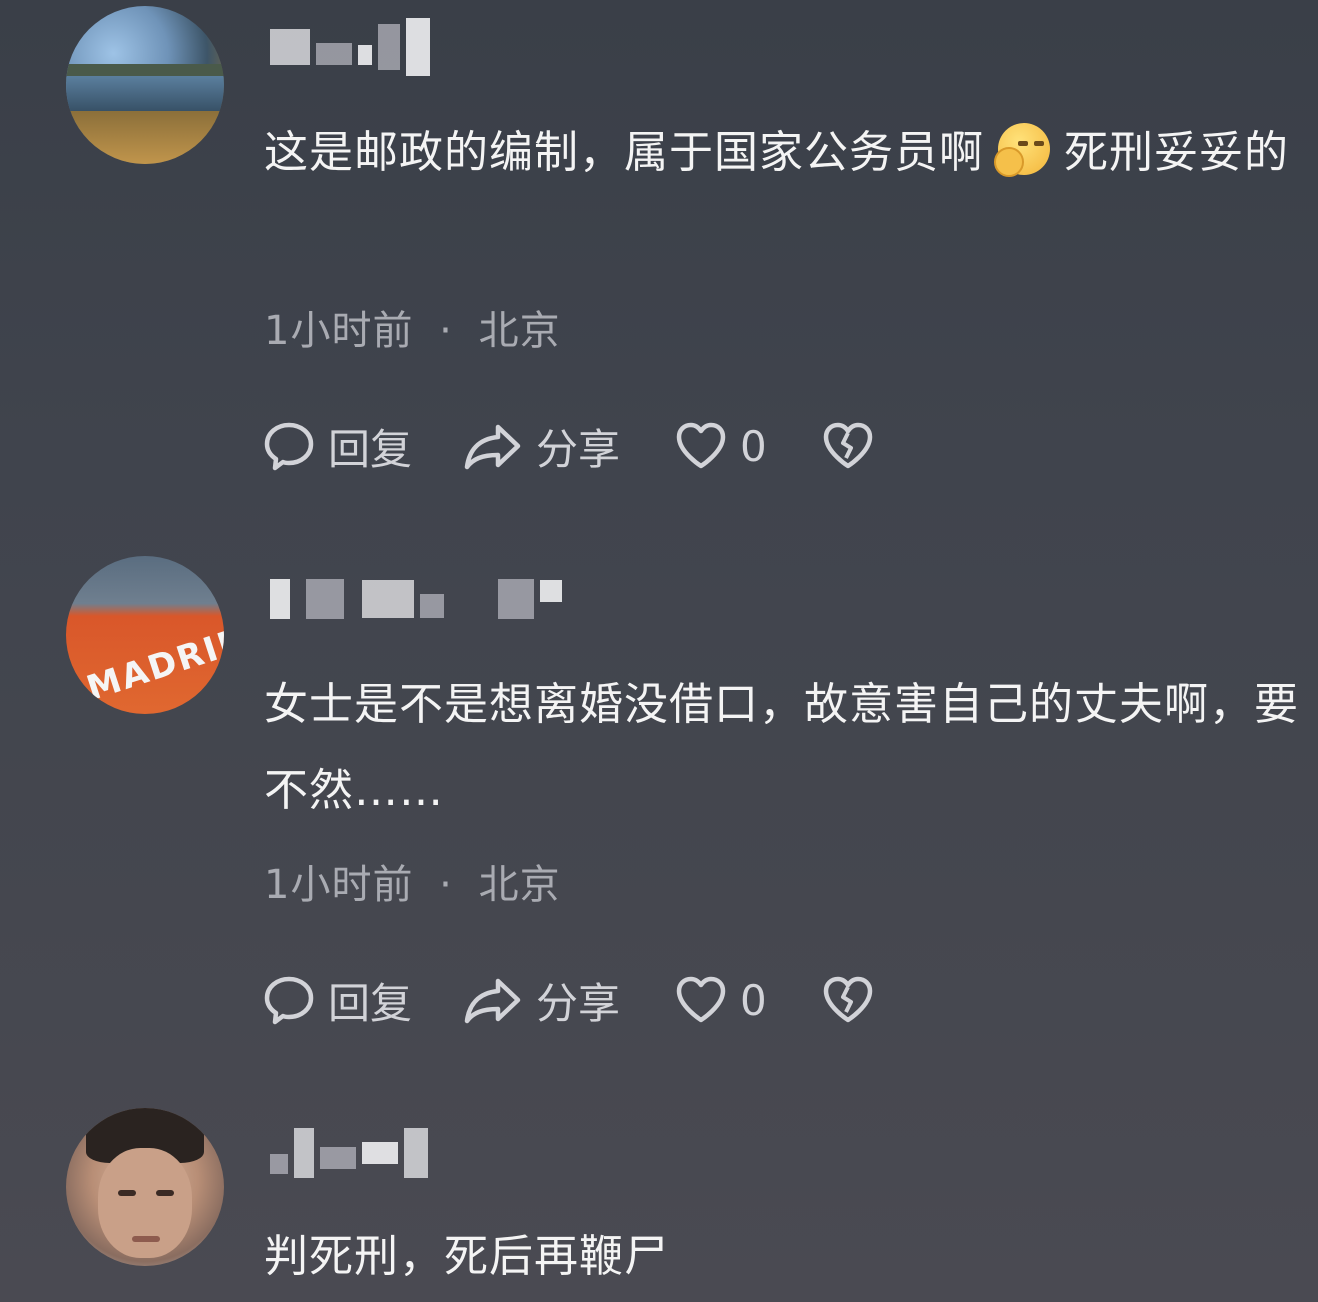 The image size is (1318, 1302). I want to click on avatar-court-text: MADRID, so click(152, 664).